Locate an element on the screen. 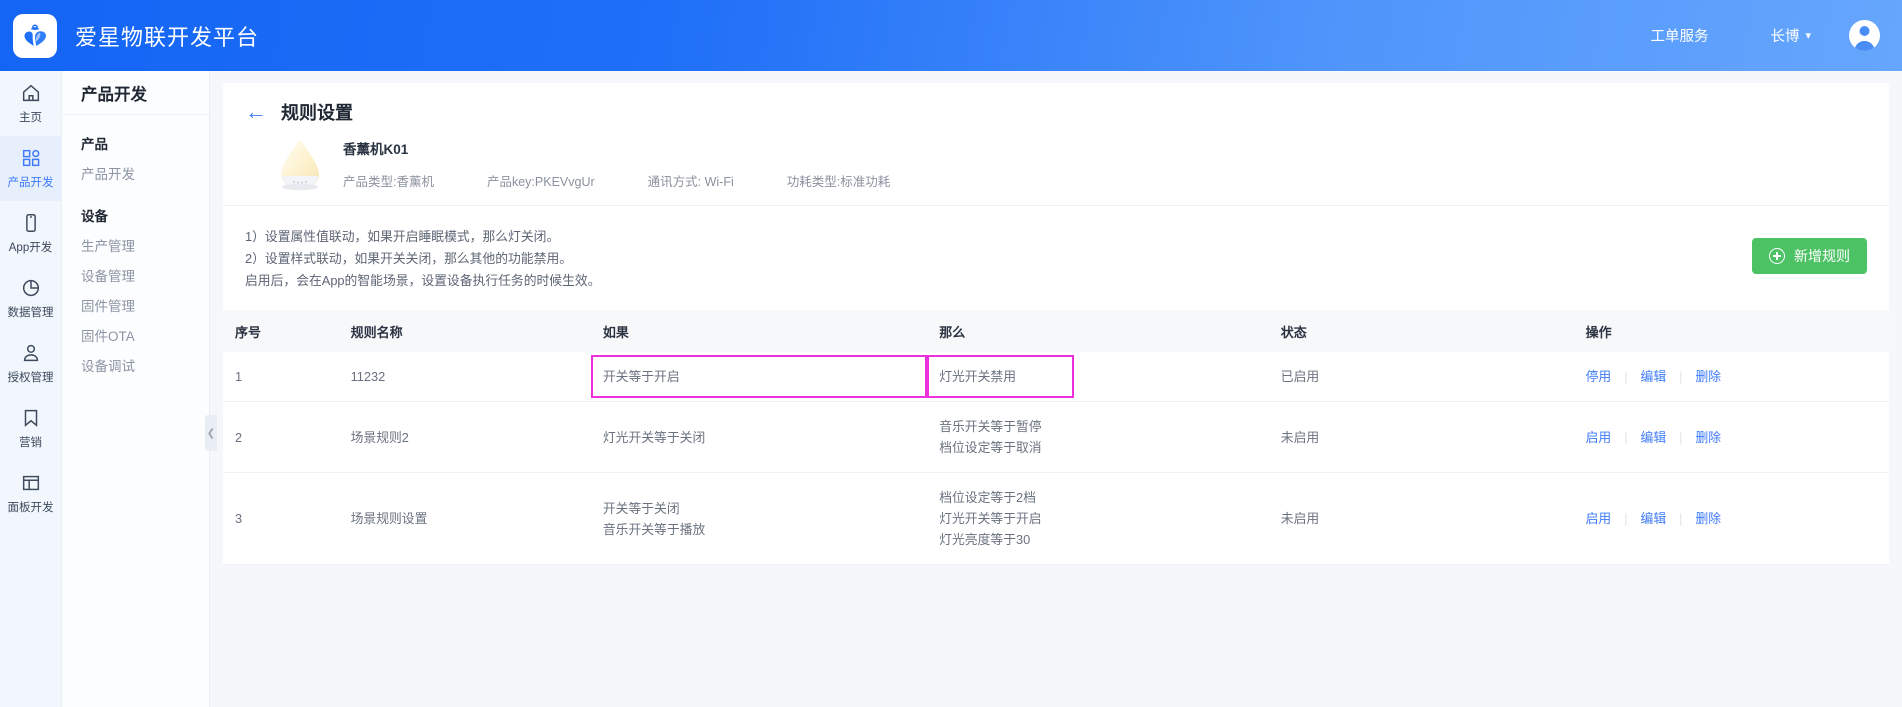  subnav-item-device-debug: 设备调试 is located at coordinates (135, 365).